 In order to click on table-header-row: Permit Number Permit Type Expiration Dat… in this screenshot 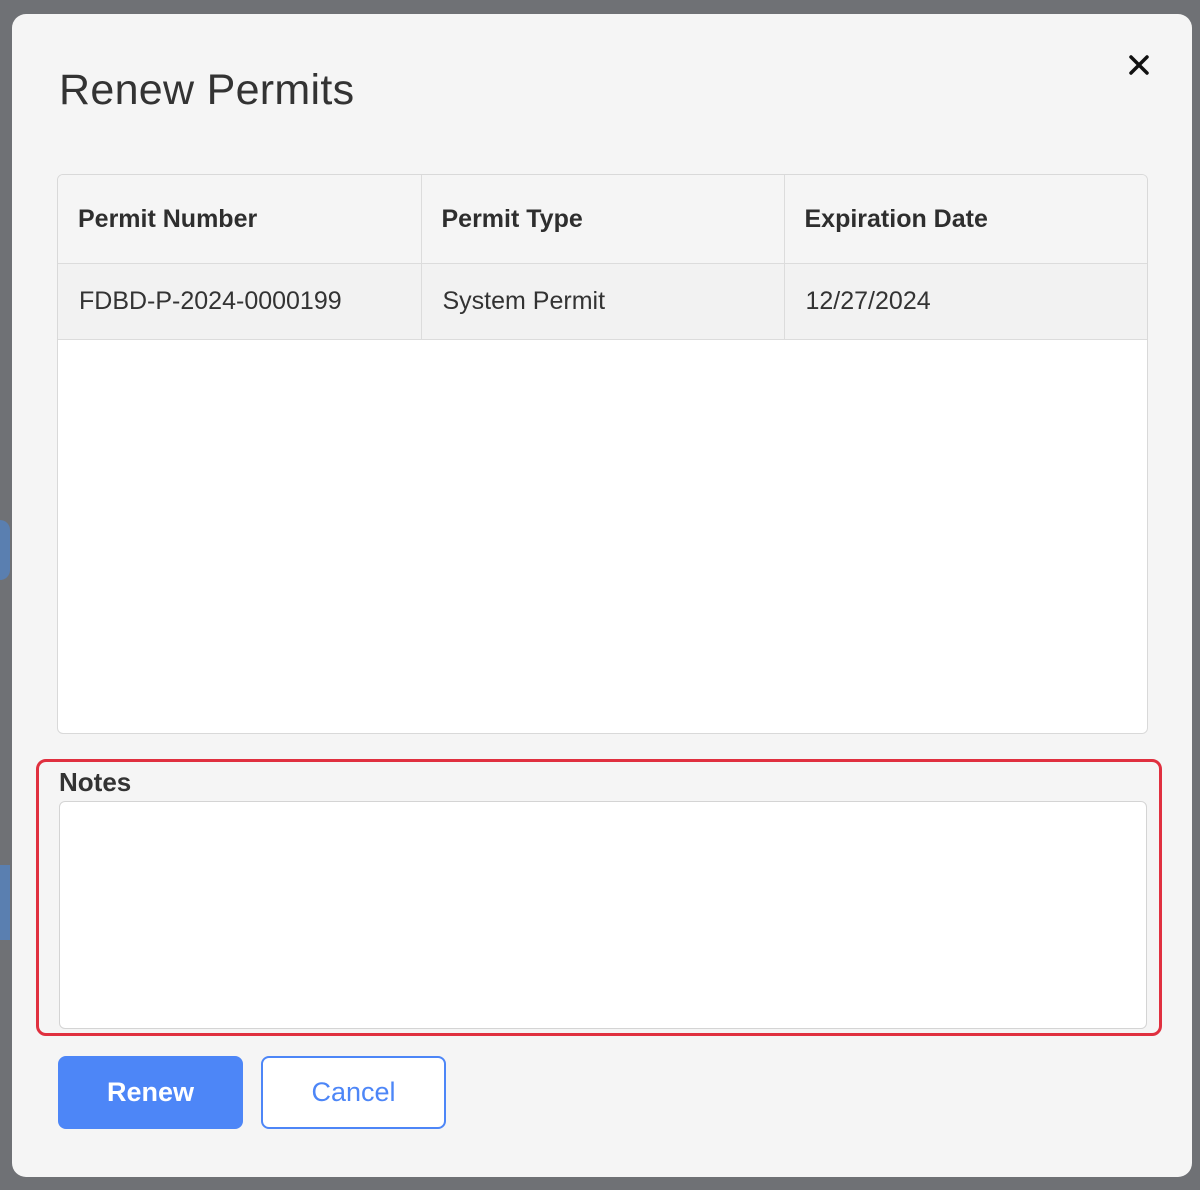, I will do `click(602, 219)`.